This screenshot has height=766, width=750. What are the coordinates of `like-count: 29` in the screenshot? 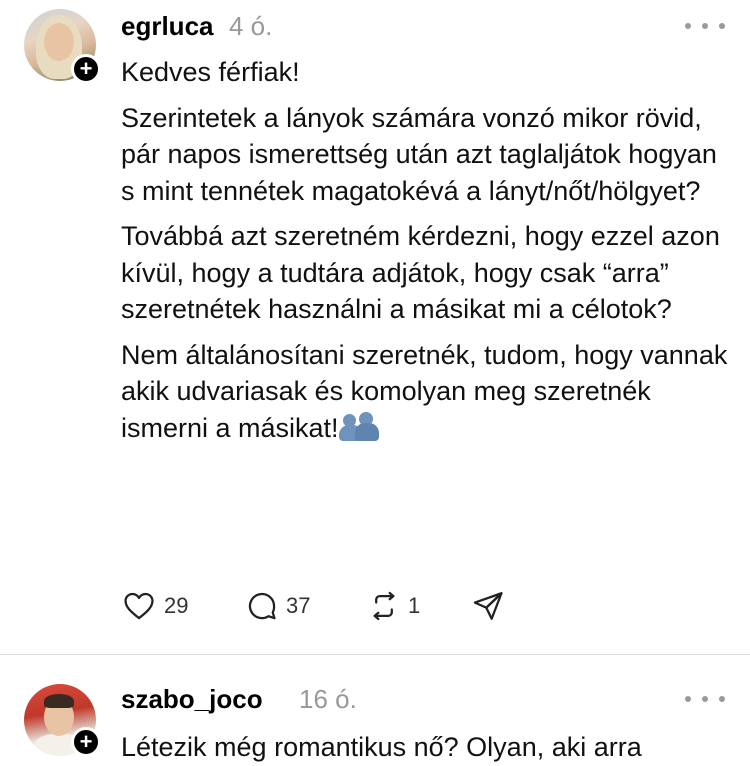 It's located at (176, 605).